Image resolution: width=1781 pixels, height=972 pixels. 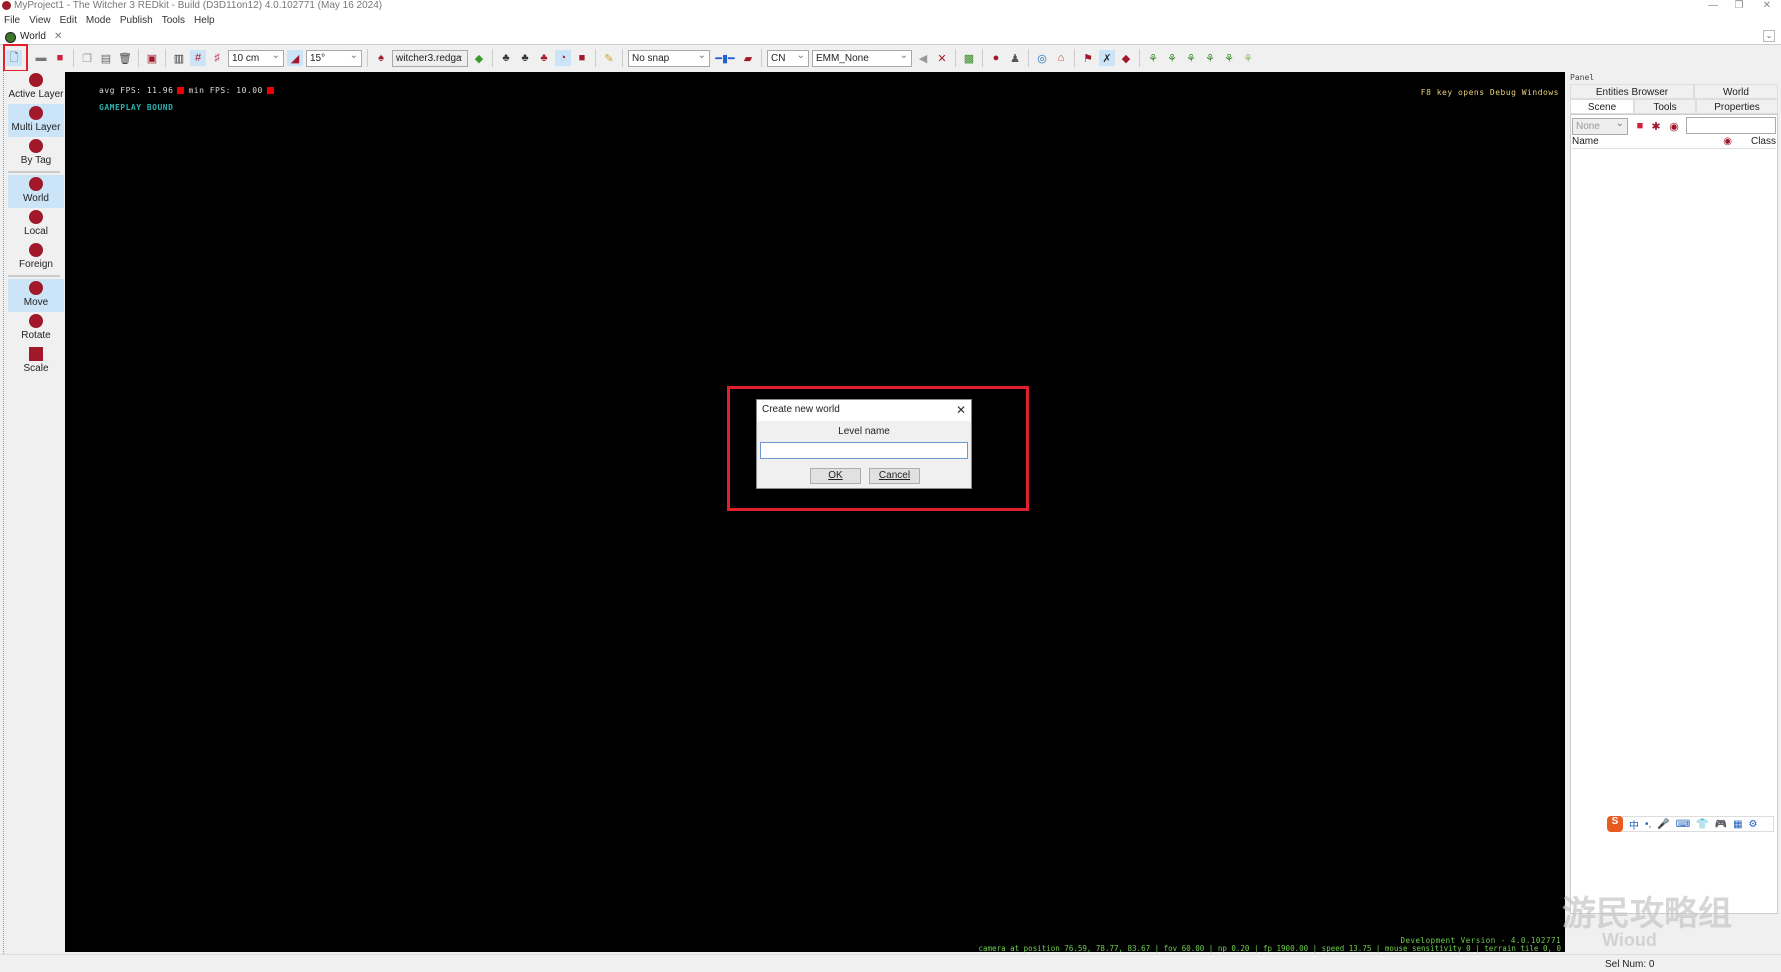 What do you see at coordinates (1126, 58) in the screenshot?
I see `stack-icon: ◆` at bounding box center [1126, 58].